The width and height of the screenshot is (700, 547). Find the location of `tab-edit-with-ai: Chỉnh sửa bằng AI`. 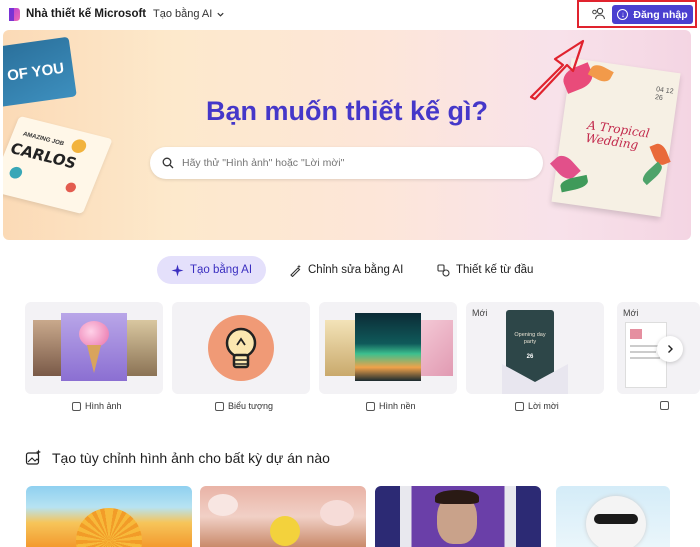

tab-edit-with-ai: Chỉnh sửa bằng AI is located at coordinates (346, 270).